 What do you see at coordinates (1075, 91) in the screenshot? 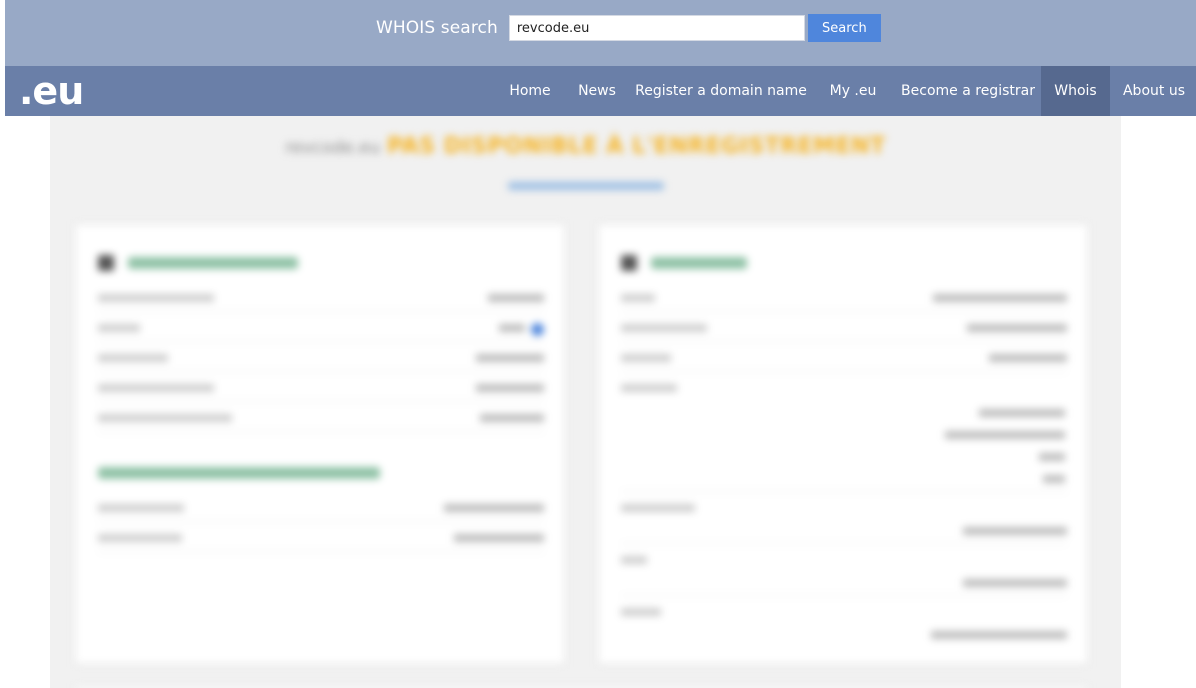
I see `nav-item-whois: Whois` at bounding box center [1075, 91].